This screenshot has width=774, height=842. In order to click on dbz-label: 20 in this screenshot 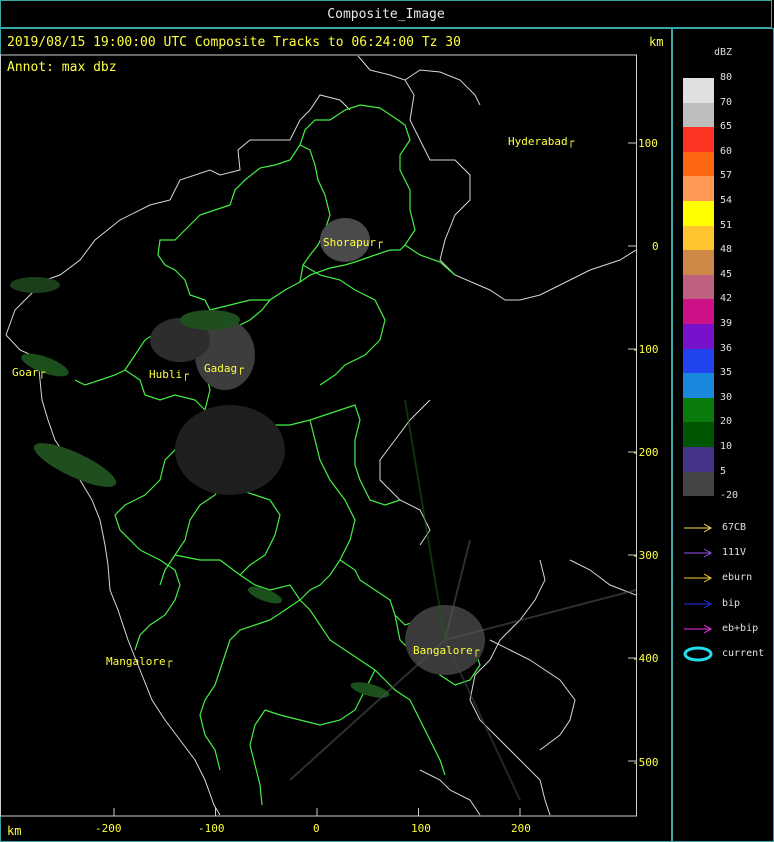, I will do `click(726, 422)`.